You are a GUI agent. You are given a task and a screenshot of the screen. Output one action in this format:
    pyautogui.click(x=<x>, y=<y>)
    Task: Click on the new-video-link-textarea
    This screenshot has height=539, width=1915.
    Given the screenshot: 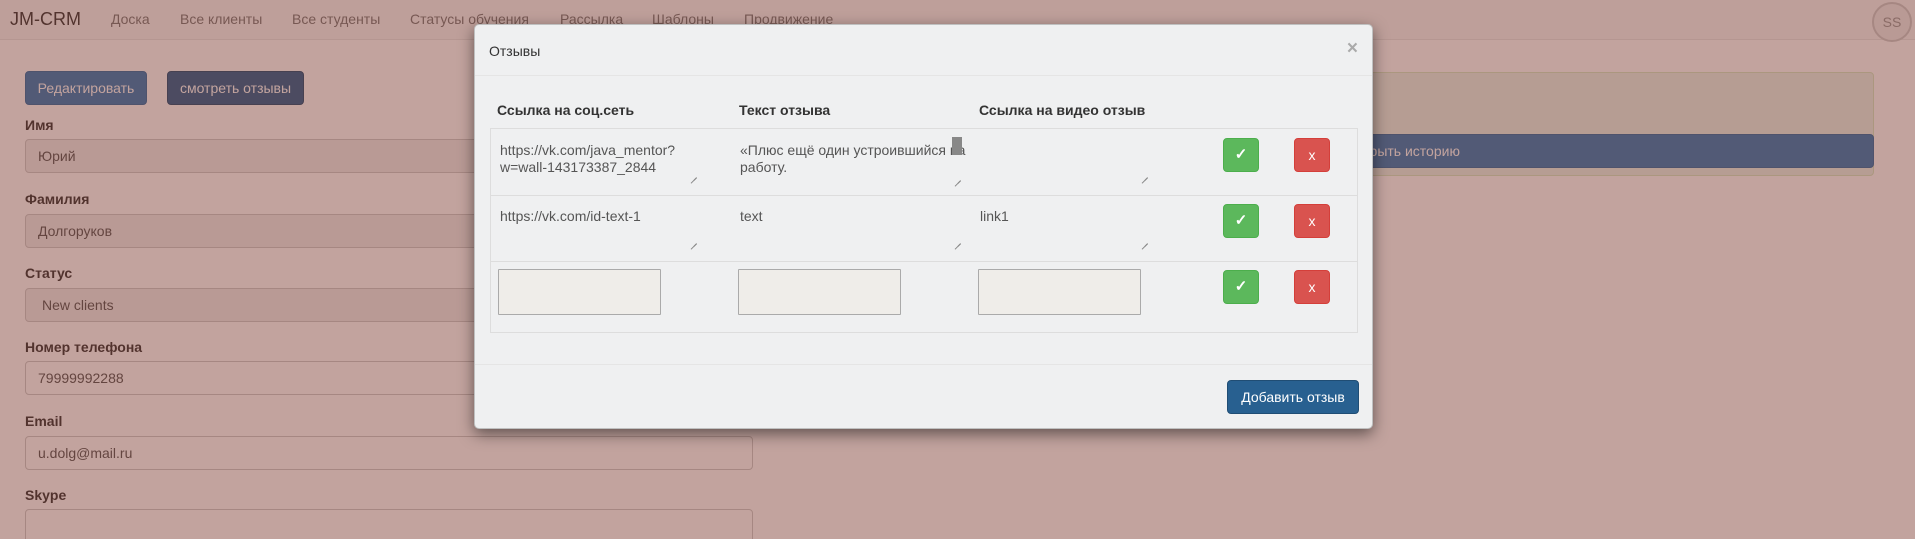 What is the action you would take?
    pyautogui.click(x=1059, y=292)
    